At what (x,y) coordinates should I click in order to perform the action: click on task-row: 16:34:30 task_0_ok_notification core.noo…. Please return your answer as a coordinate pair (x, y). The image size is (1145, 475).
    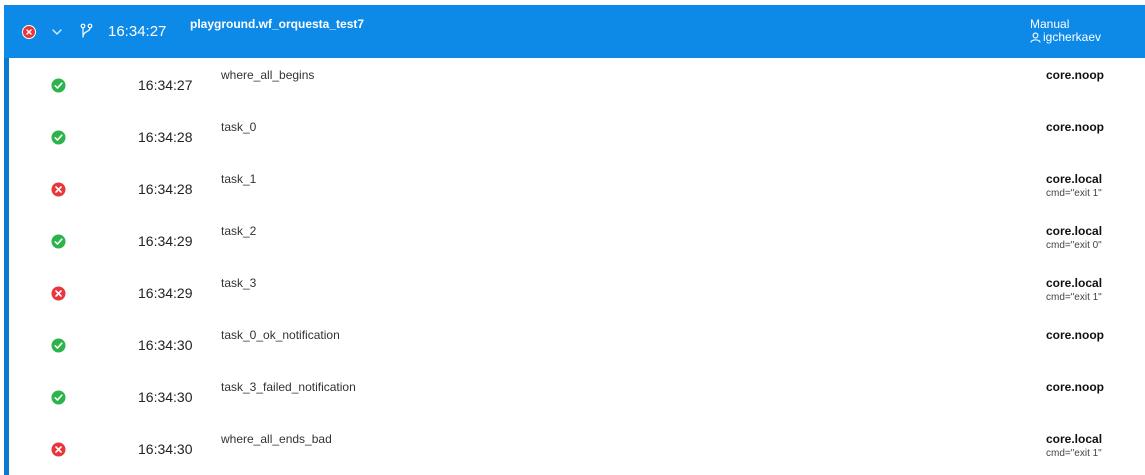
    Looking at the image, I should click on (577, 344).